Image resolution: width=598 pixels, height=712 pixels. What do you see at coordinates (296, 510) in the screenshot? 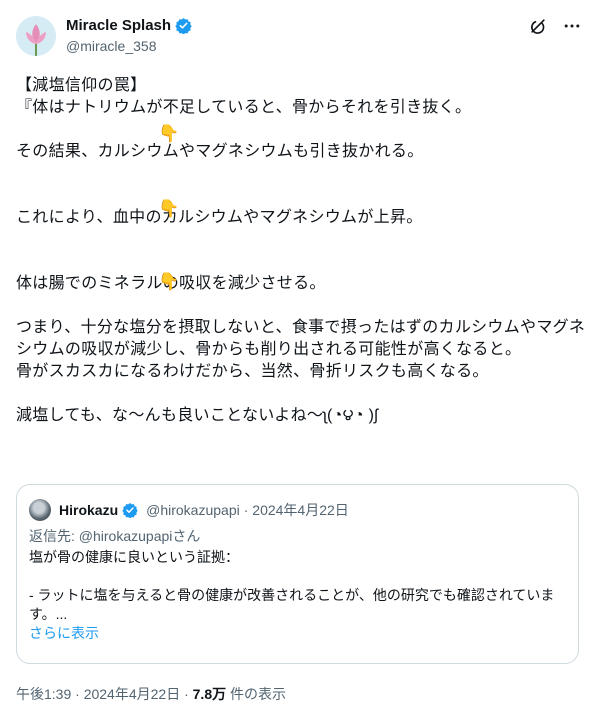
I see `quoted-date: · 2024年4月22日` at bounding box center [296, 510].